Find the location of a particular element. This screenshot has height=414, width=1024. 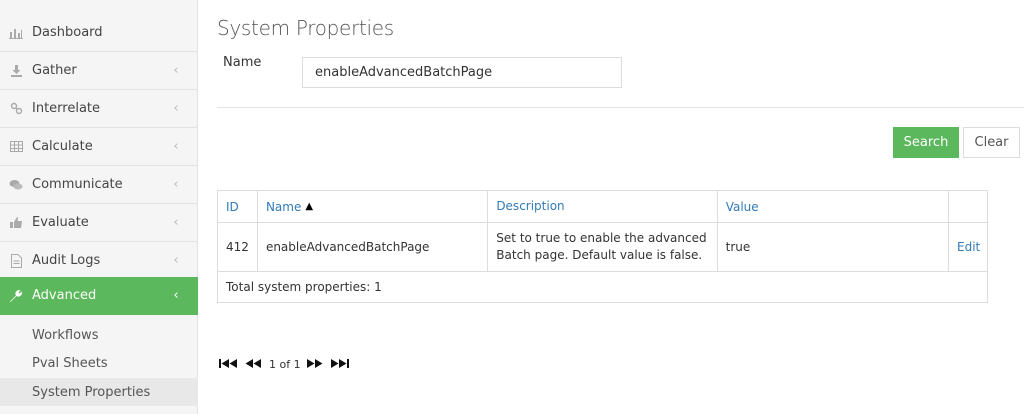

sidebar-item-label: Advanced is located at coordinates (64, 295).